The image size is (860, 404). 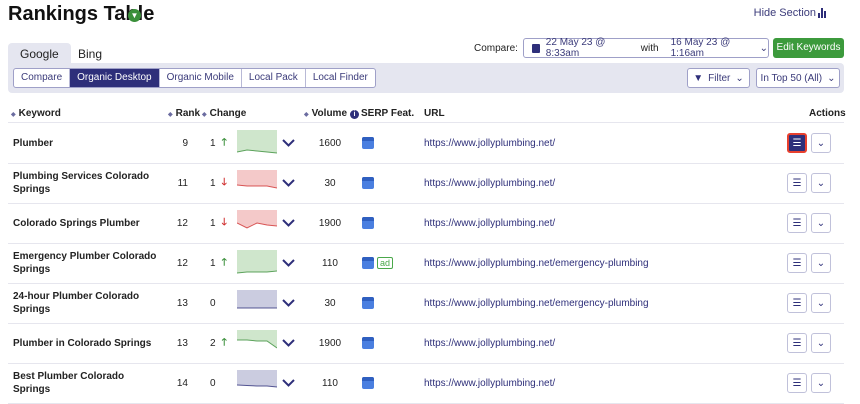 I want to click on rank-cell: 13, so click(x=182, y=343).